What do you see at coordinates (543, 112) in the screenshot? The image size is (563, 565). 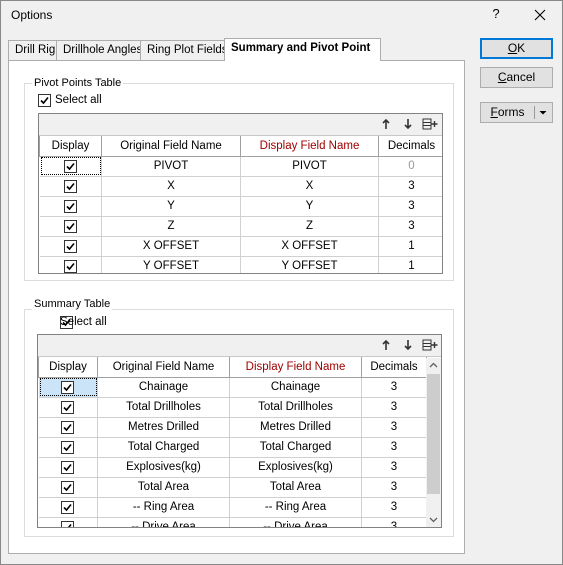 I see `forms-dropdown-arrow` at bounding box center [543, 112].